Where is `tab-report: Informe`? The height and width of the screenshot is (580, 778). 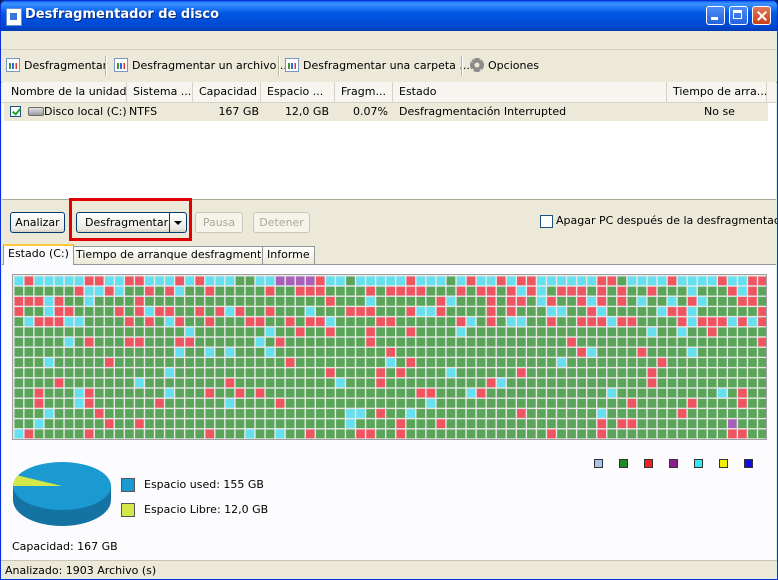
tab-report: Informe is located at coordinates (288, 255).